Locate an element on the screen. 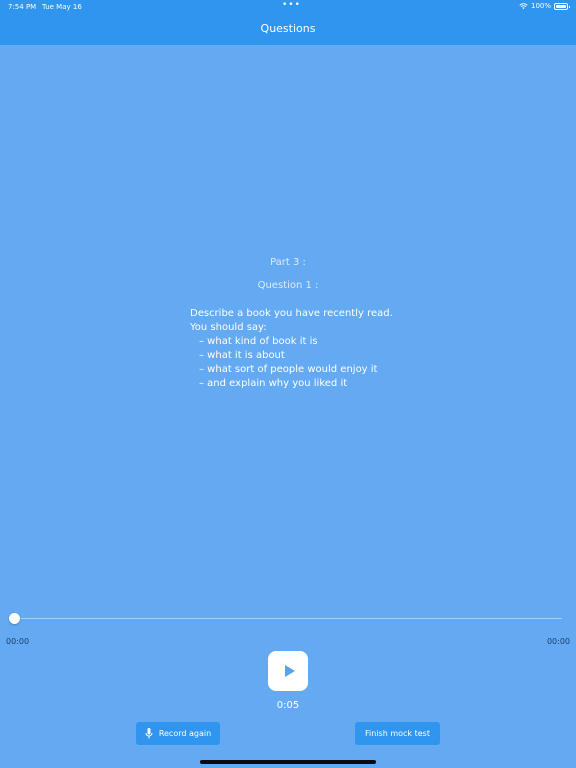 The width and height of the screenshot is (576, 768). status-date: Tue May 16 is located at coordinates (62, 7).